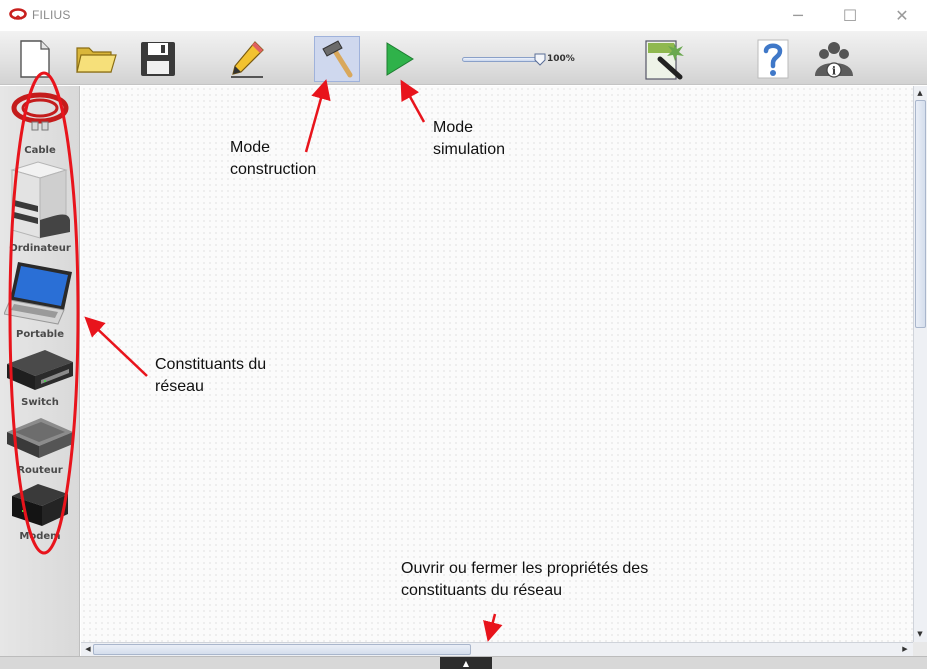 This screenshot has height=669, width=927. Describe the element at coordinates (920, 634) in the screenshot. I see `scroll-down-arrow: ▼` at that location.